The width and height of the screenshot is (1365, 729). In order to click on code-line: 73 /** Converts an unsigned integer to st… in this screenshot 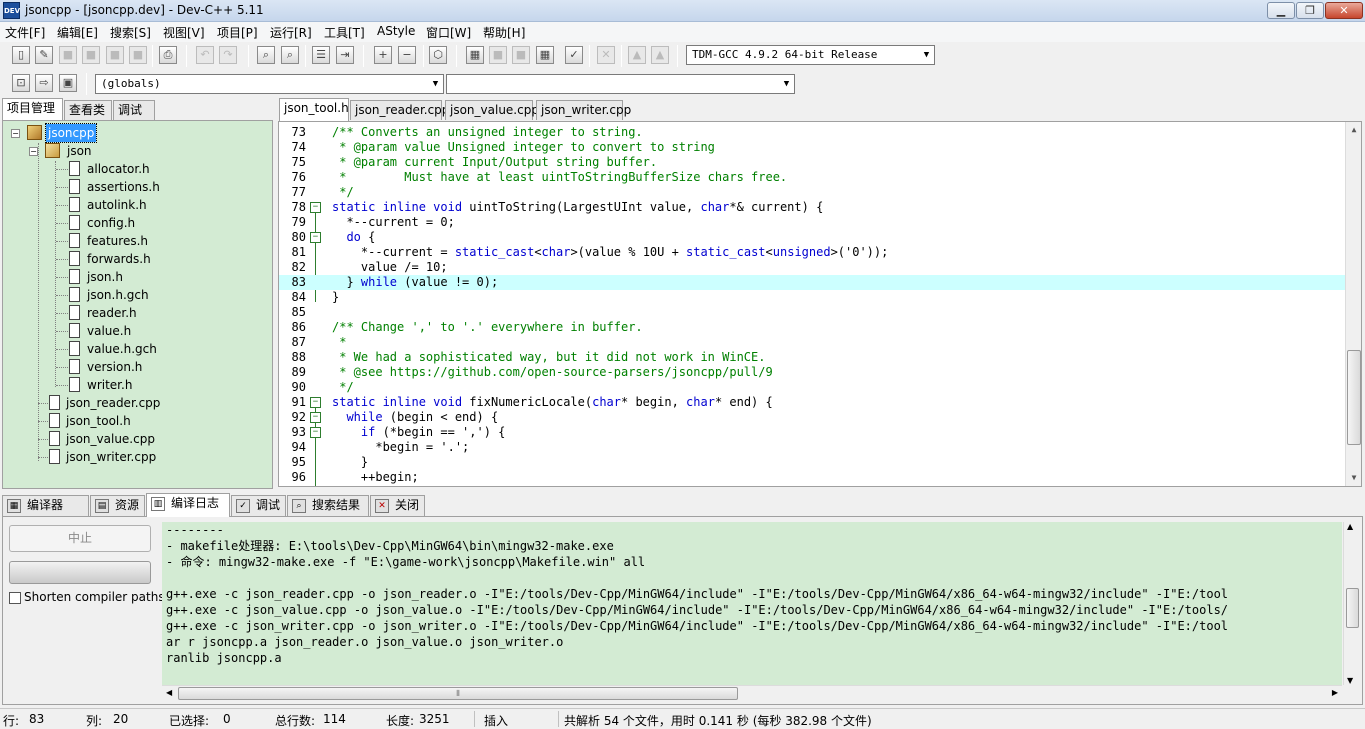, I will do `click(813, 132)`.